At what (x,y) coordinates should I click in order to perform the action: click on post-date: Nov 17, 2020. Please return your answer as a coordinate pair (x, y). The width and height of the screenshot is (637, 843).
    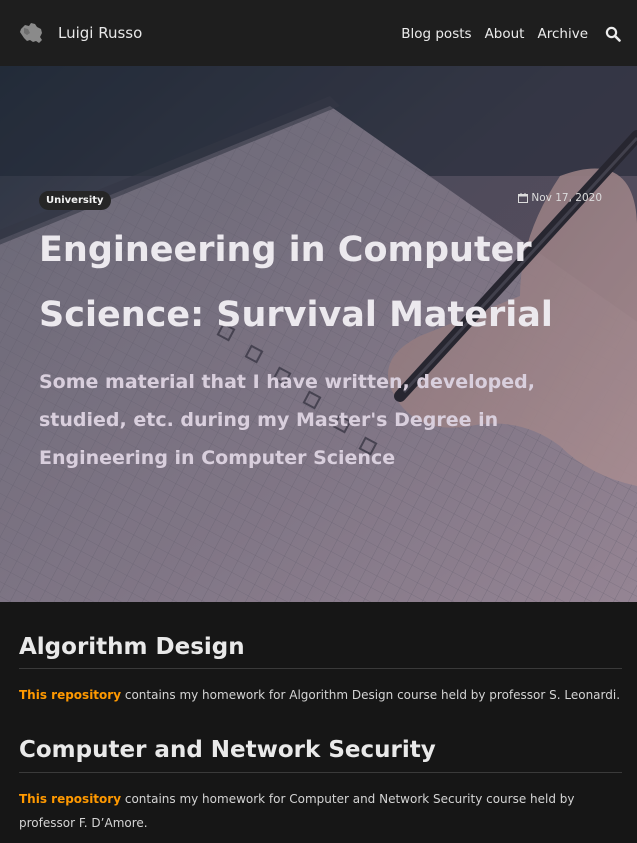
    Looking at the image, I should click on (560, 198).